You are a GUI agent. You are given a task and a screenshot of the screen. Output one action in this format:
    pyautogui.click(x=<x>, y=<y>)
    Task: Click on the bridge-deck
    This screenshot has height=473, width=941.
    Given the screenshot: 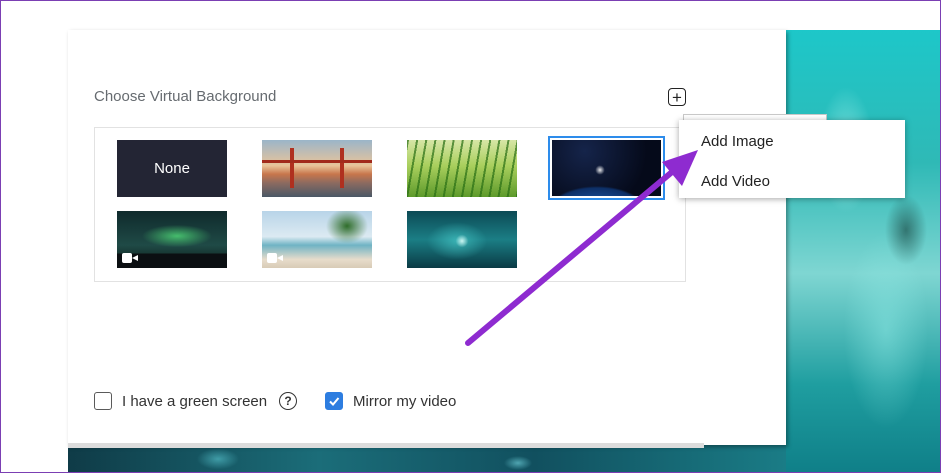 What is the action you would take?
    pyautogui.click(x=317, y=161)
    